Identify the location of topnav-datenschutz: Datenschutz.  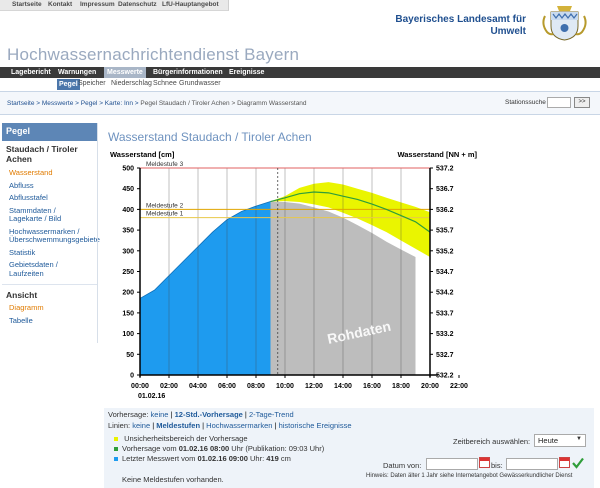
(137, 4).